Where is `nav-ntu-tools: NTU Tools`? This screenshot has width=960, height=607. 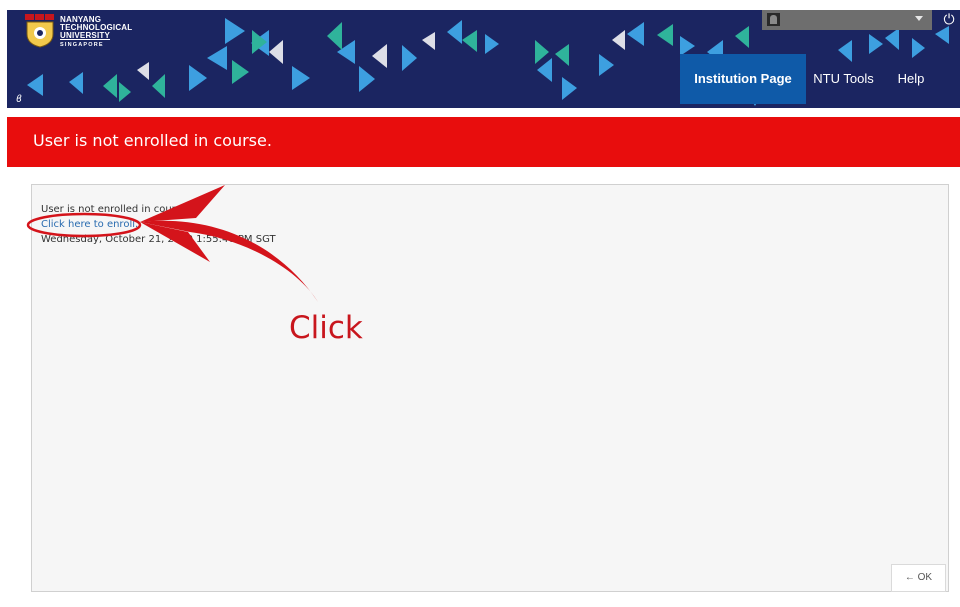
nav-ntu-tools: NTU Tools is located at coordinates (843, 79).